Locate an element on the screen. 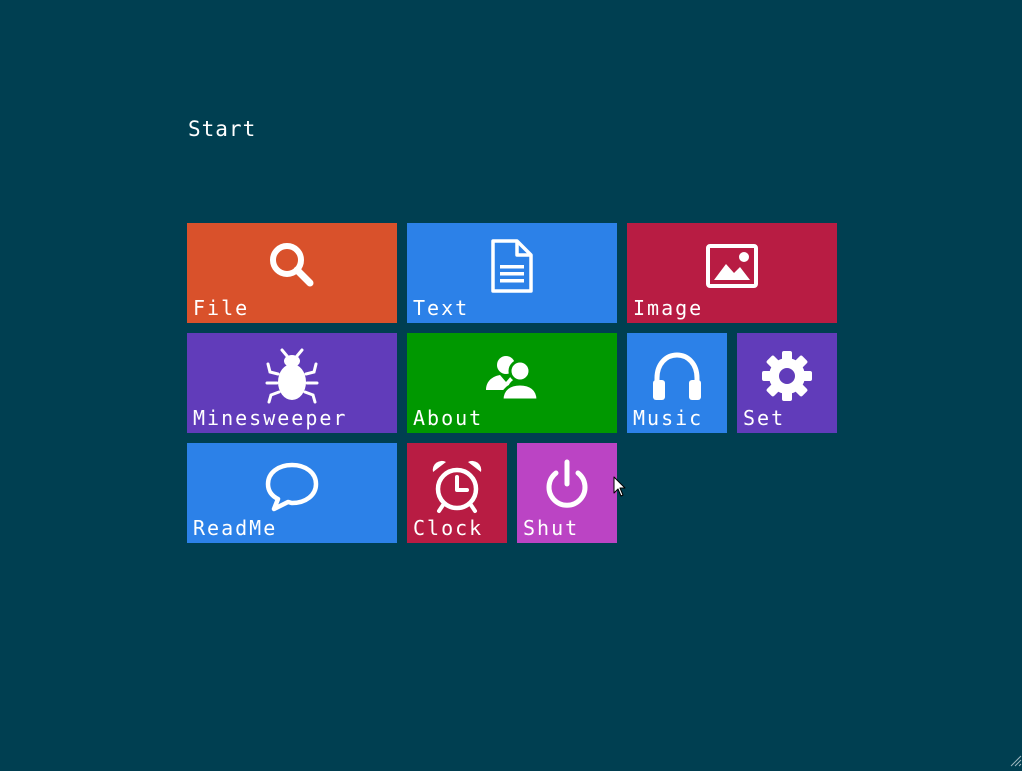 The image size is (1022, 771). tile-about-label: About is located at coordinates (448, 418).